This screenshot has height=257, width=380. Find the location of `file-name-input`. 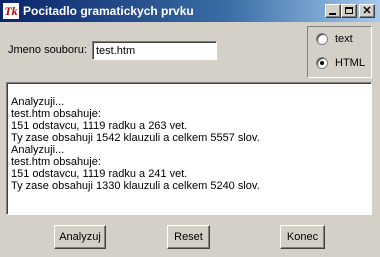

file-name-input is located at coordinates (154, 50).